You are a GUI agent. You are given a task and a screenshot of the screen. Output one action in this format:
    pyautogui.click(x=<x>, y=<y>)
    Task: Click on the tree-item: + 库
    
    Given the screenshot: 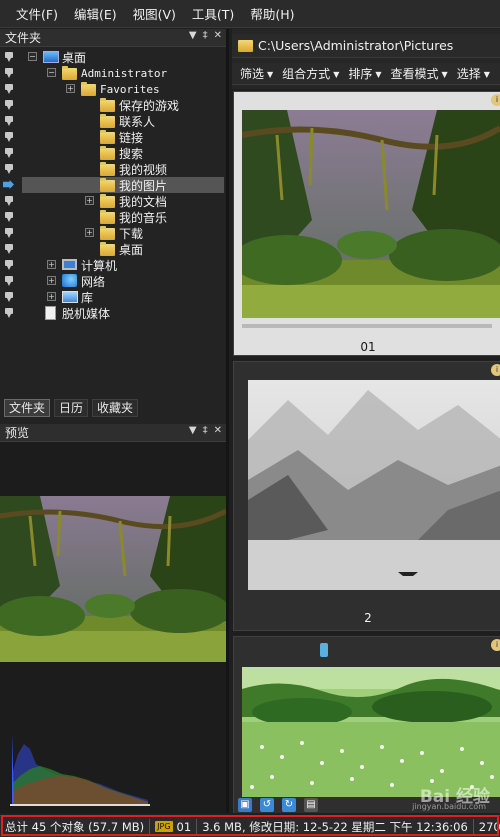 What is the action you would take?
    pyautogui.click(x=113, y=297)
    